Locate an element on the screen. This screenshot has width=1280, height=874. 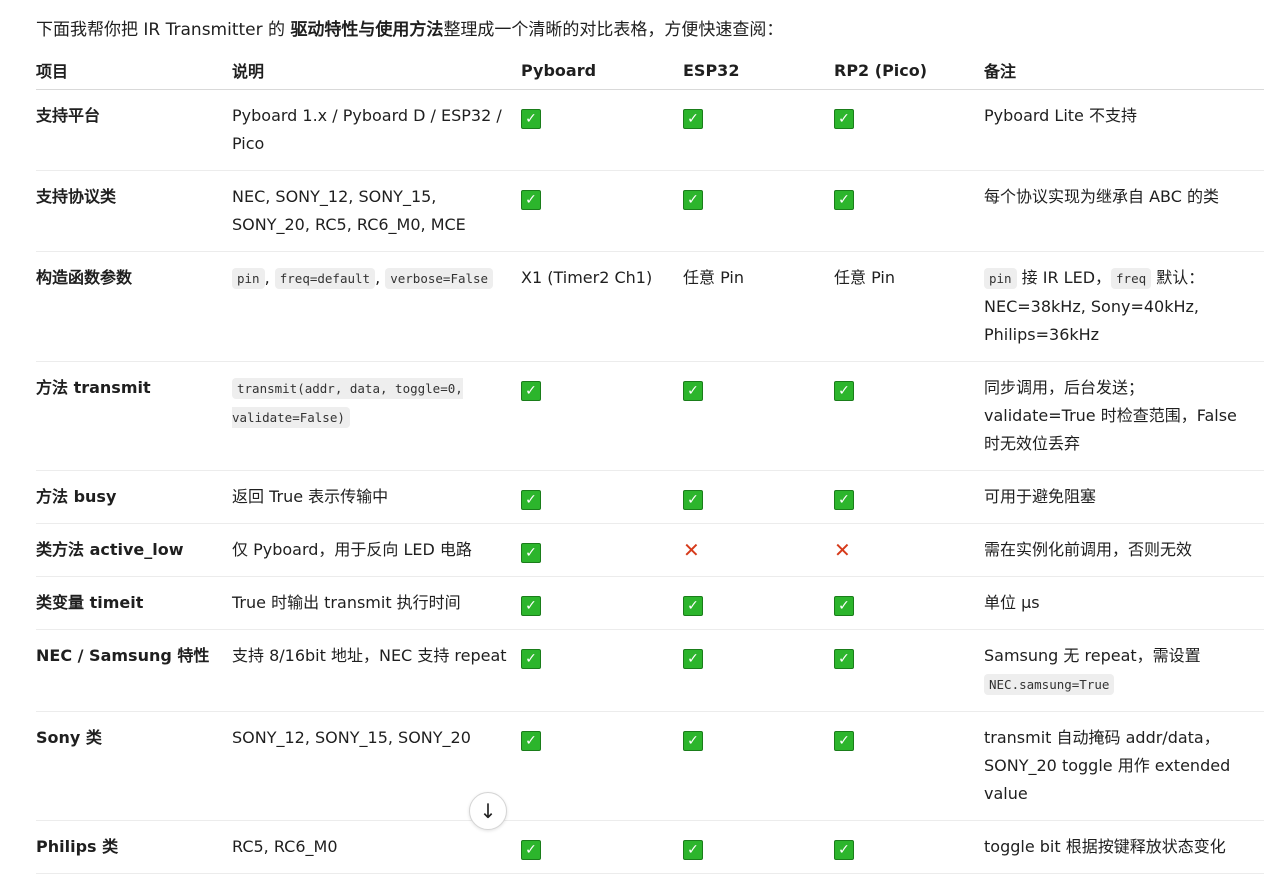
scroll-down-button: ↓ is located at coordinates (488, 811).